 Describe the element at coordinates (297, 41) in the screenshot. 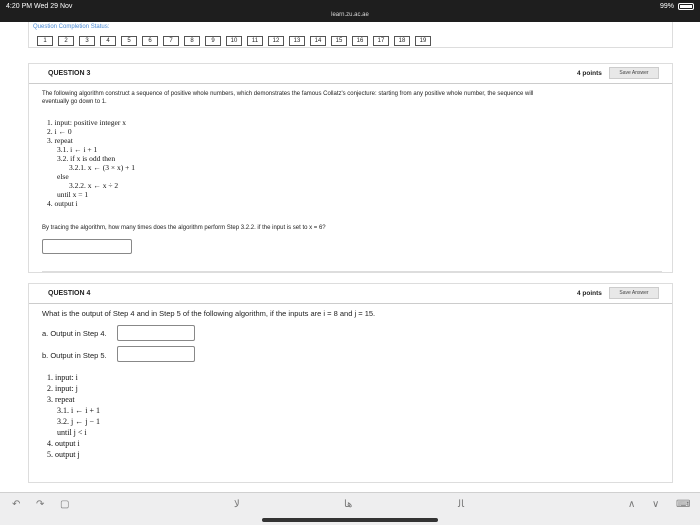

I see `question-number: 13` at that location.